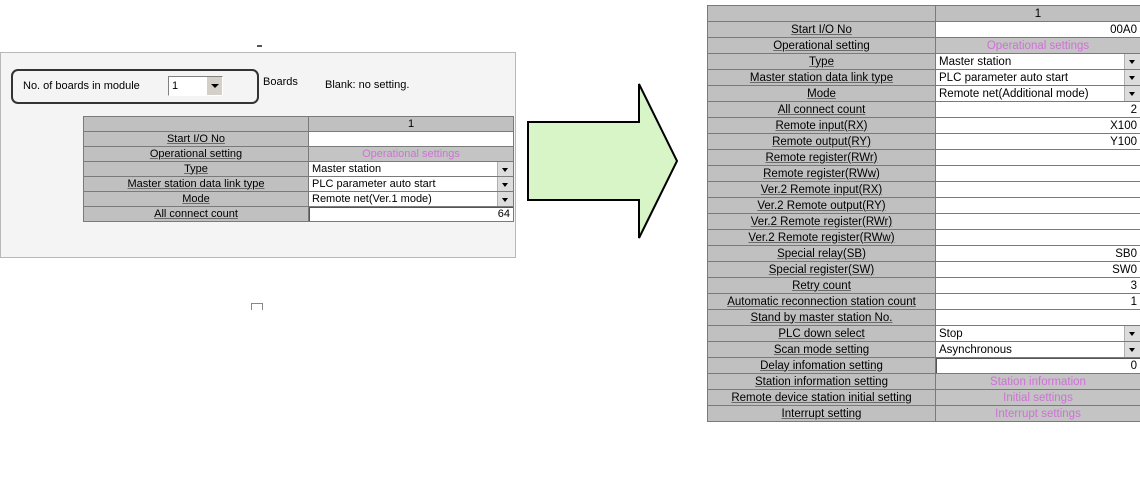 This screenshot has height=503, width=1140. What do you see at coordinates (259, 46) in the screenshot?
I see `left-panel-top-mark` at bounding box center [259, 46].